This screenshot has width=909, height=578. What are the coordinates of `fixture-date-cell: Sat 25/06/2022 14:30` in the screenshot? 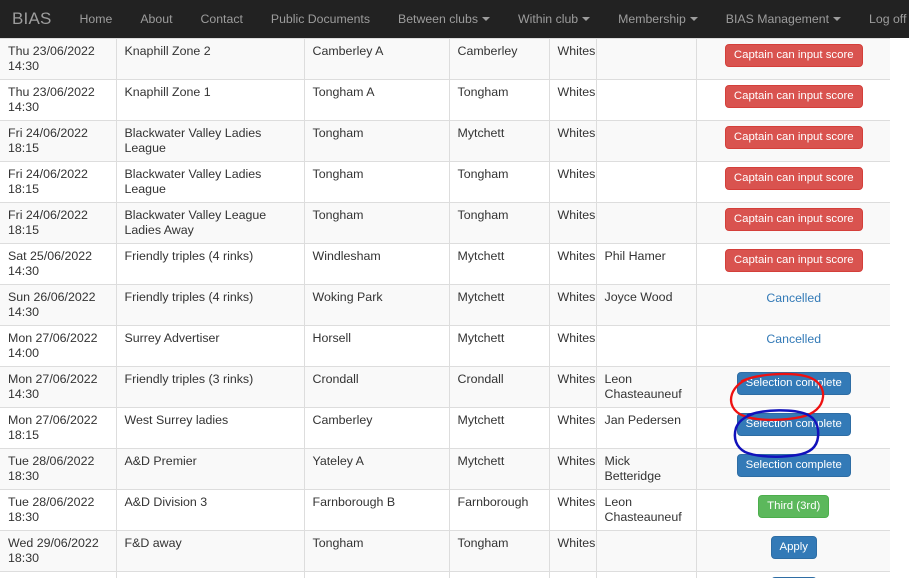 It's located at (58, 264).